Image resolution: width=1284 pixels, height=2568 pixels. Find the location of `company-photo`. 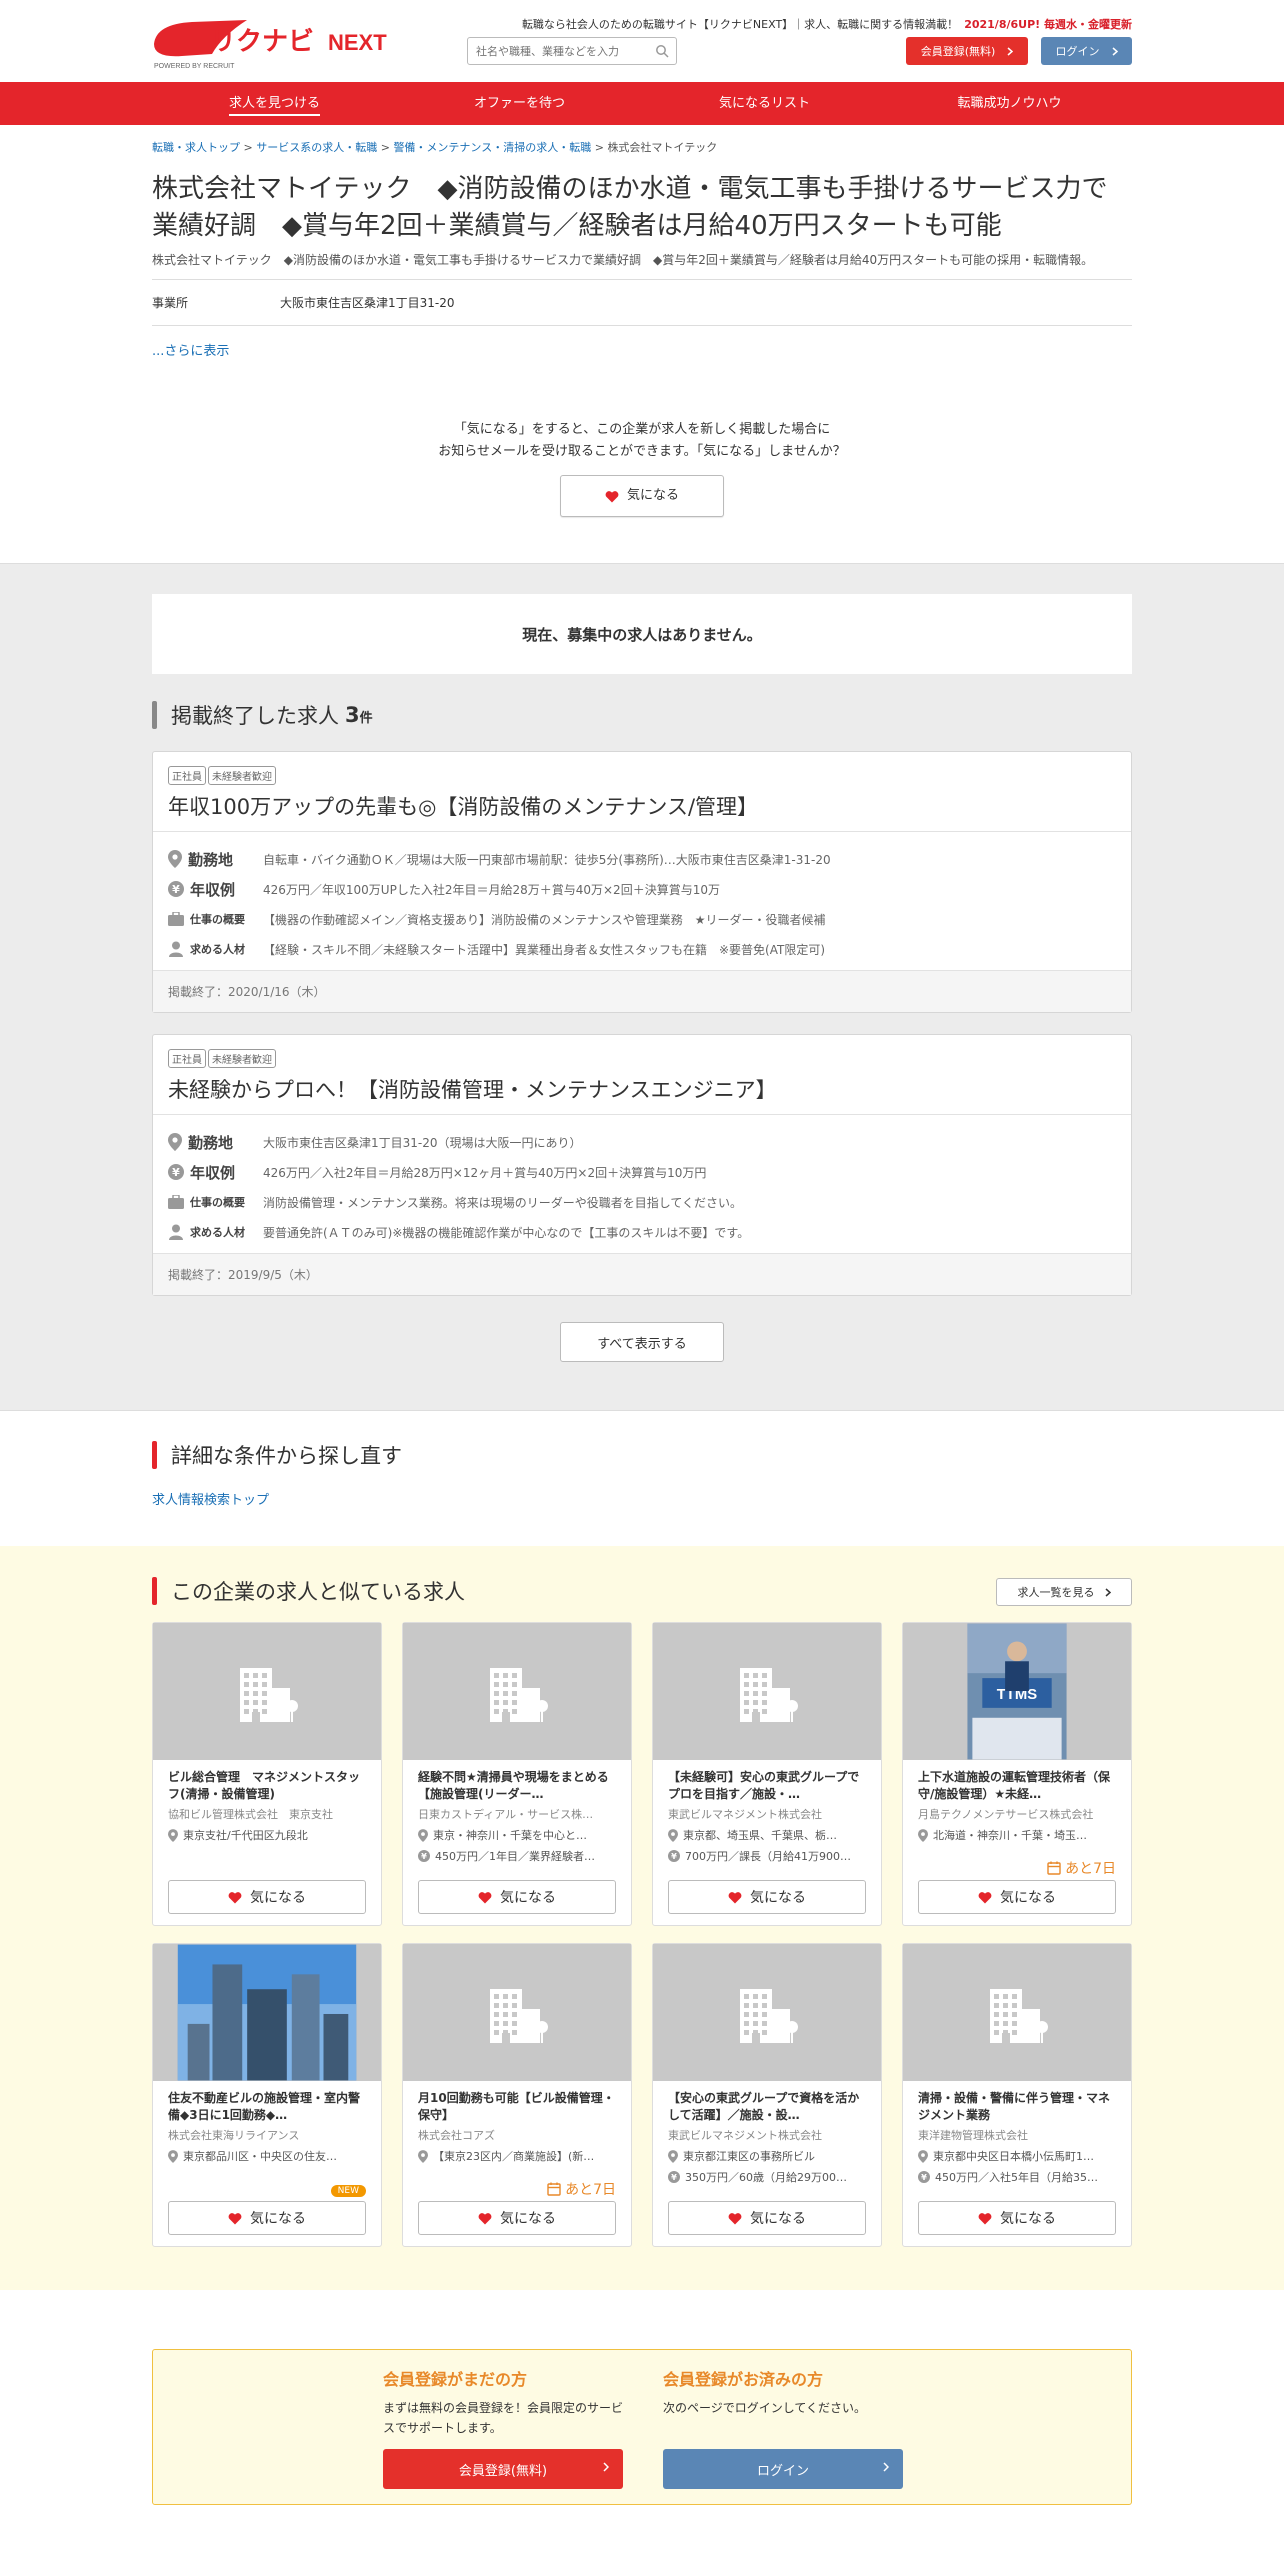

company-photo is located at coordinates (267, 2012).